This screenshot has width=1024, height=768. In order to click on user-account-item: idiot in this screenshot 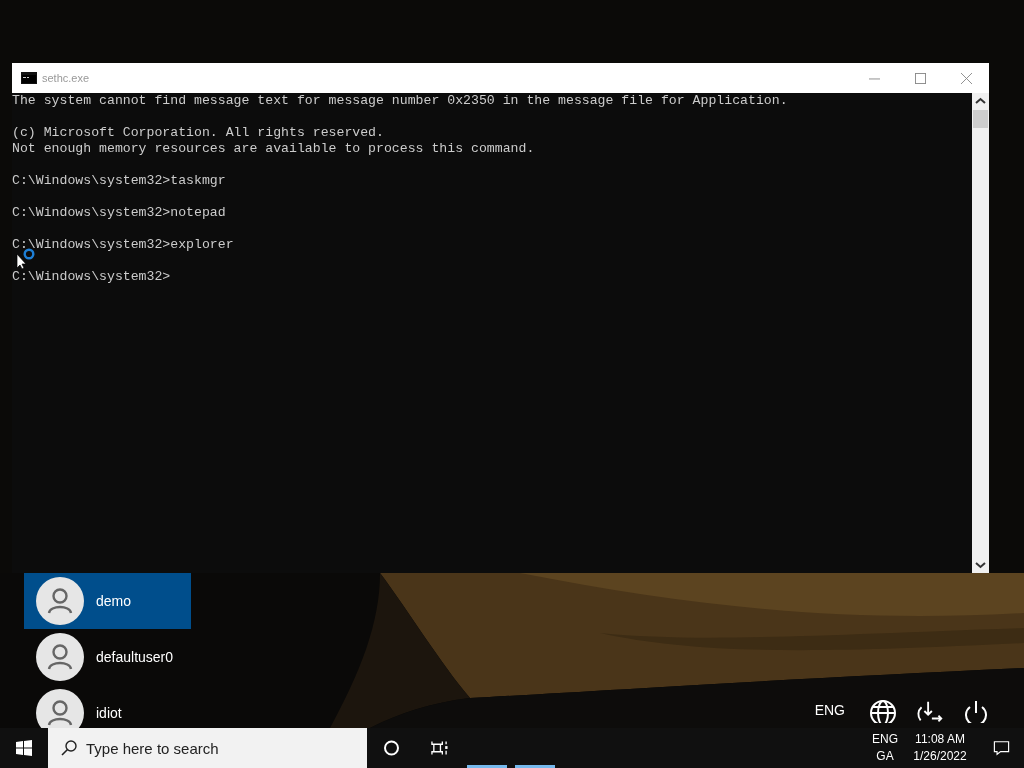, I will do `click(107, 706)`.